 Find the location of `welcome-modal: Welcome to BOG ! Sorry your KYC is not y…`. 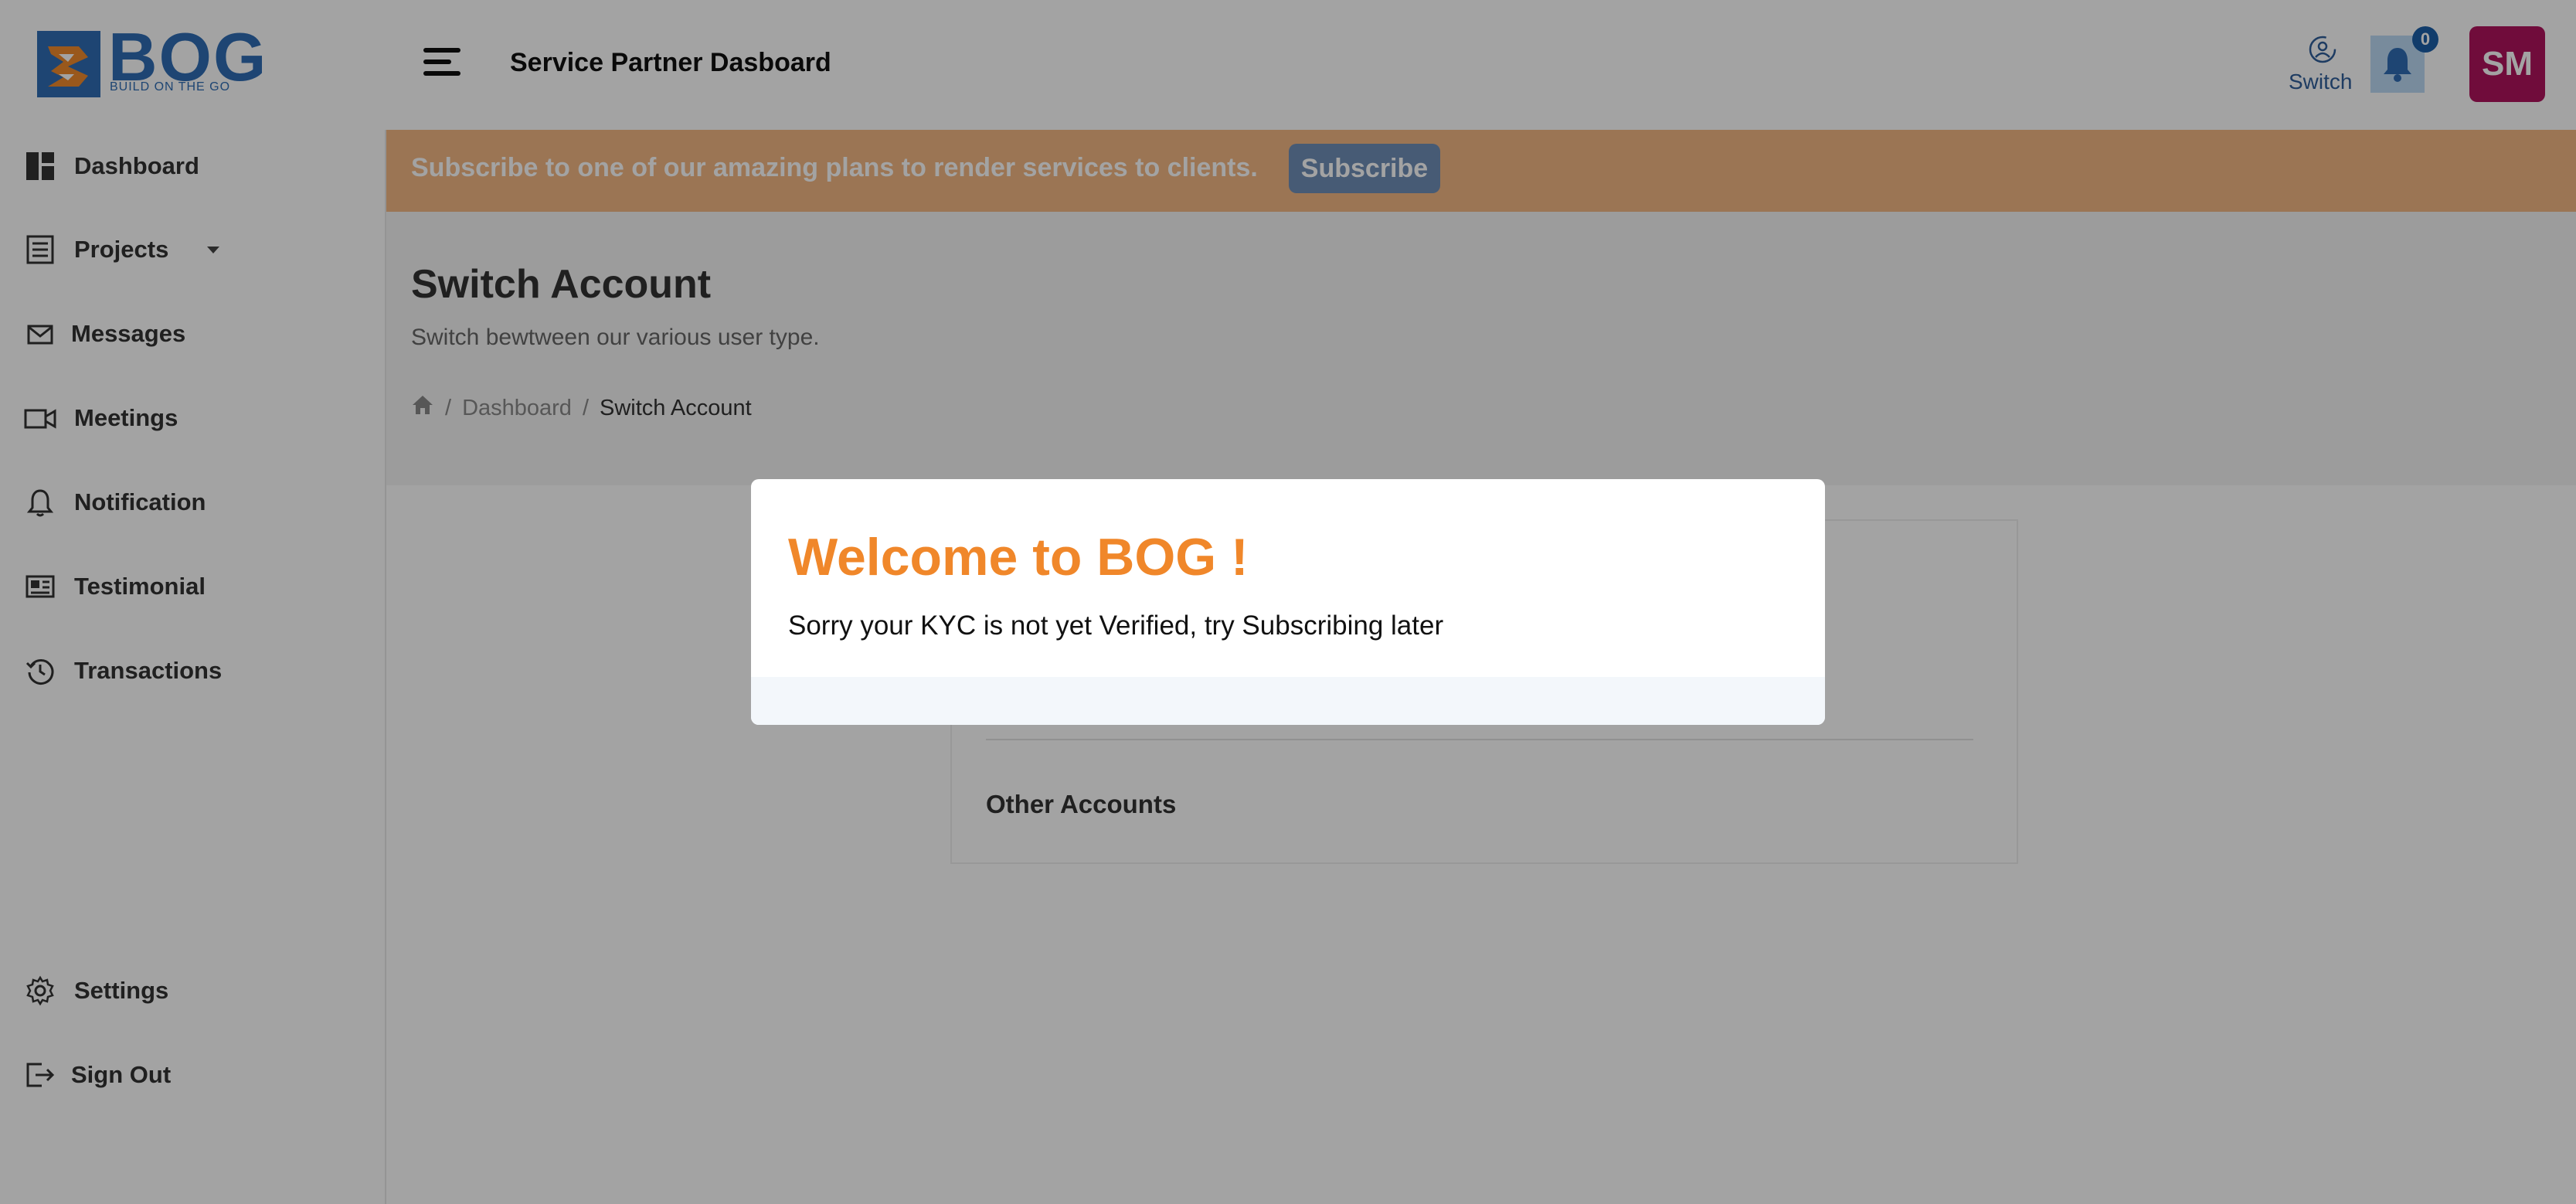

welcome-modal: Welcome to BOG ! Sorry your KYC is not y… is located at coordinates (1288, 602).